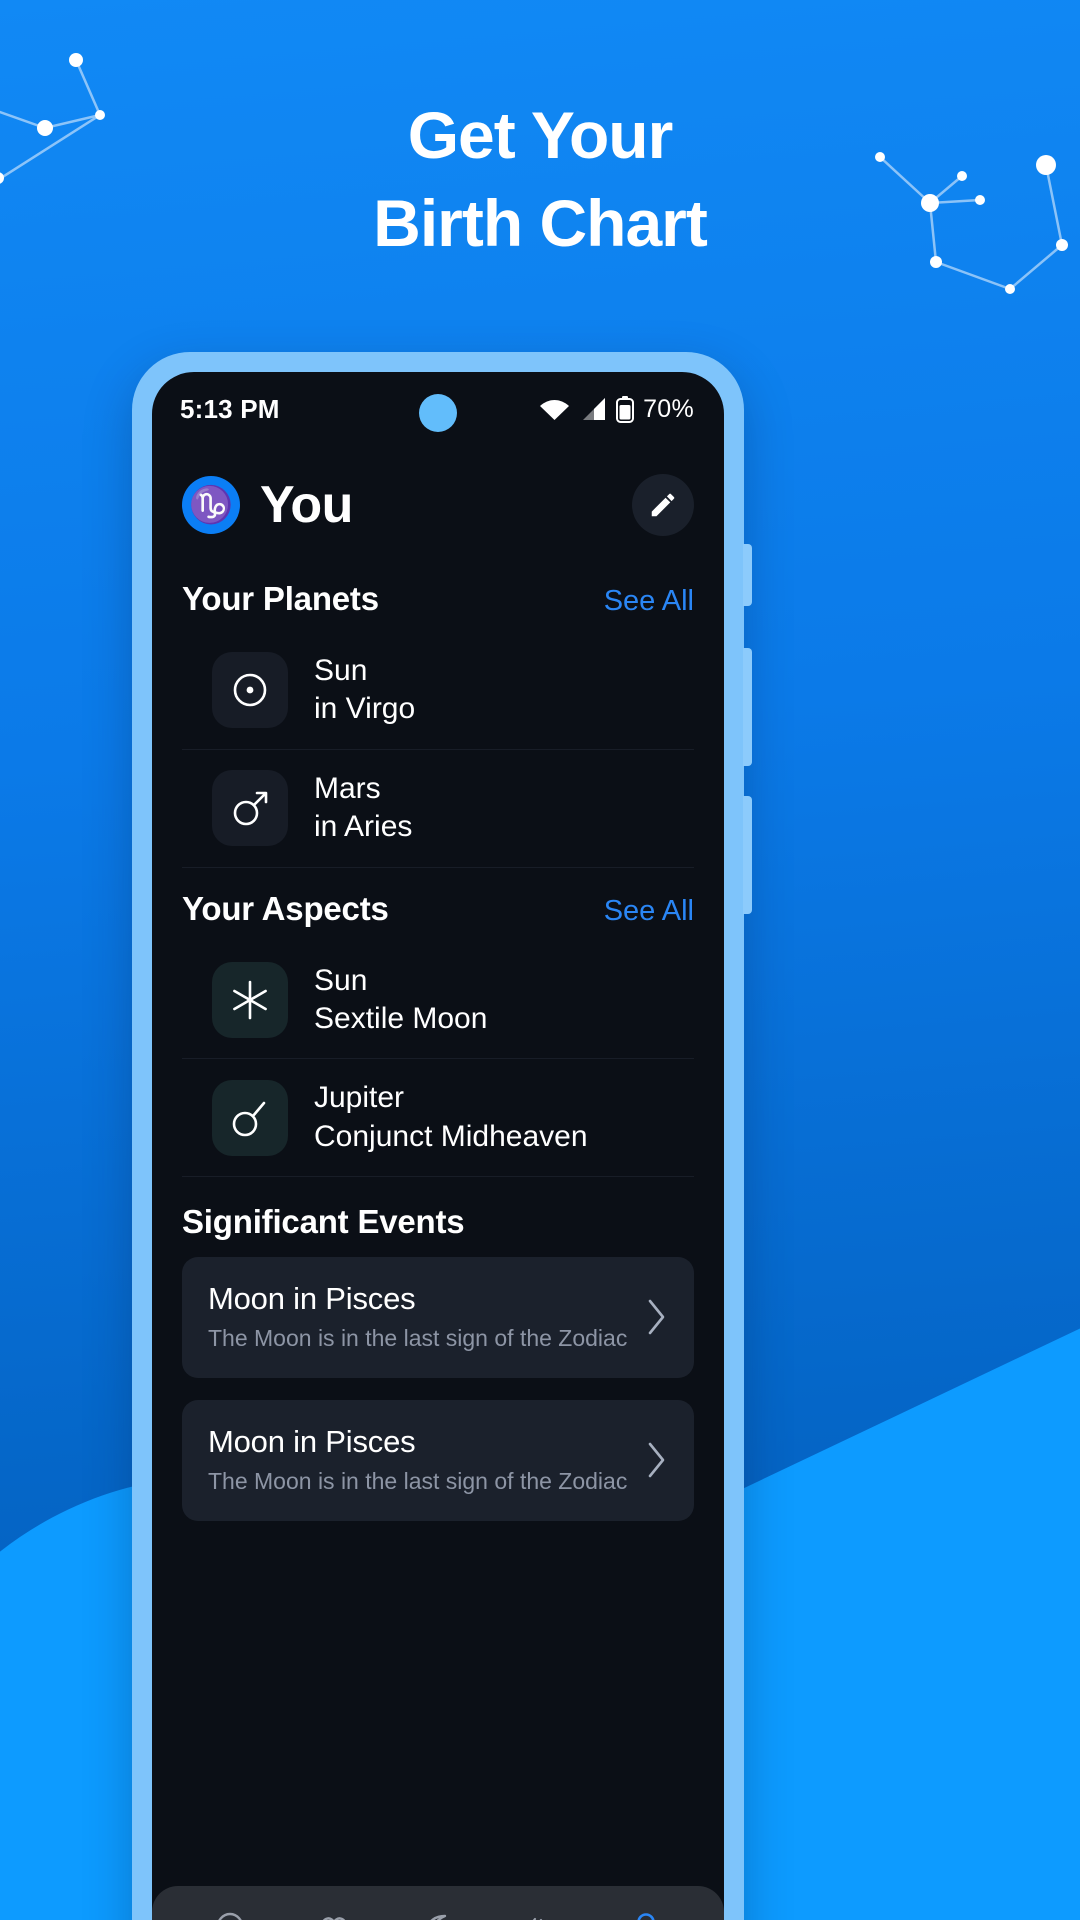 The image size is (1080, 1920). I want to click on person-icon, so click(646, 1916).